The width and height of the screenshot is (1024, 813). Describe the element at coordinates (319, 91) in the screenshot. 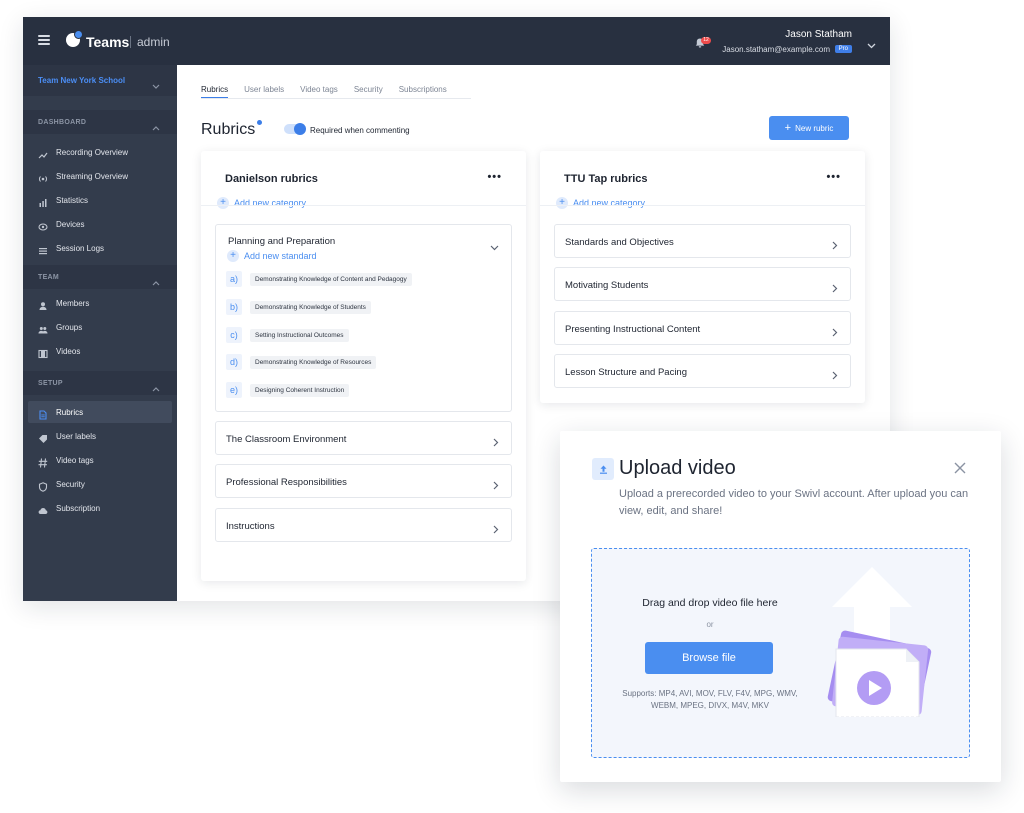

I see `tab-video-tags: Video tags` at that location.